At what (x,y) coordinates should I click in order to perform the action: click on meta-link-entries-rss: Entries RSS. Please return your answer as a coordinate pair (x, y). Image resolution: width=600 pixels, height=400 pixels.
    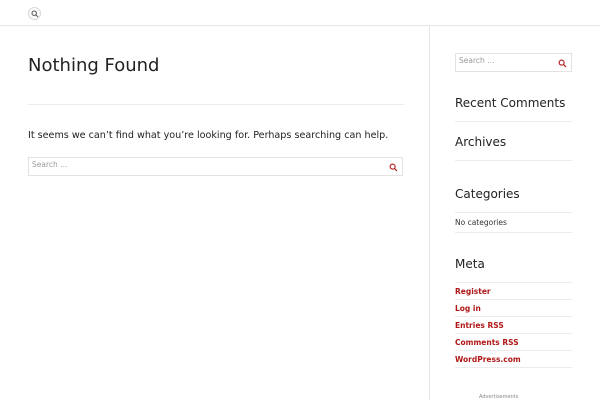
    Looking at the image, I should click on (479, 325).